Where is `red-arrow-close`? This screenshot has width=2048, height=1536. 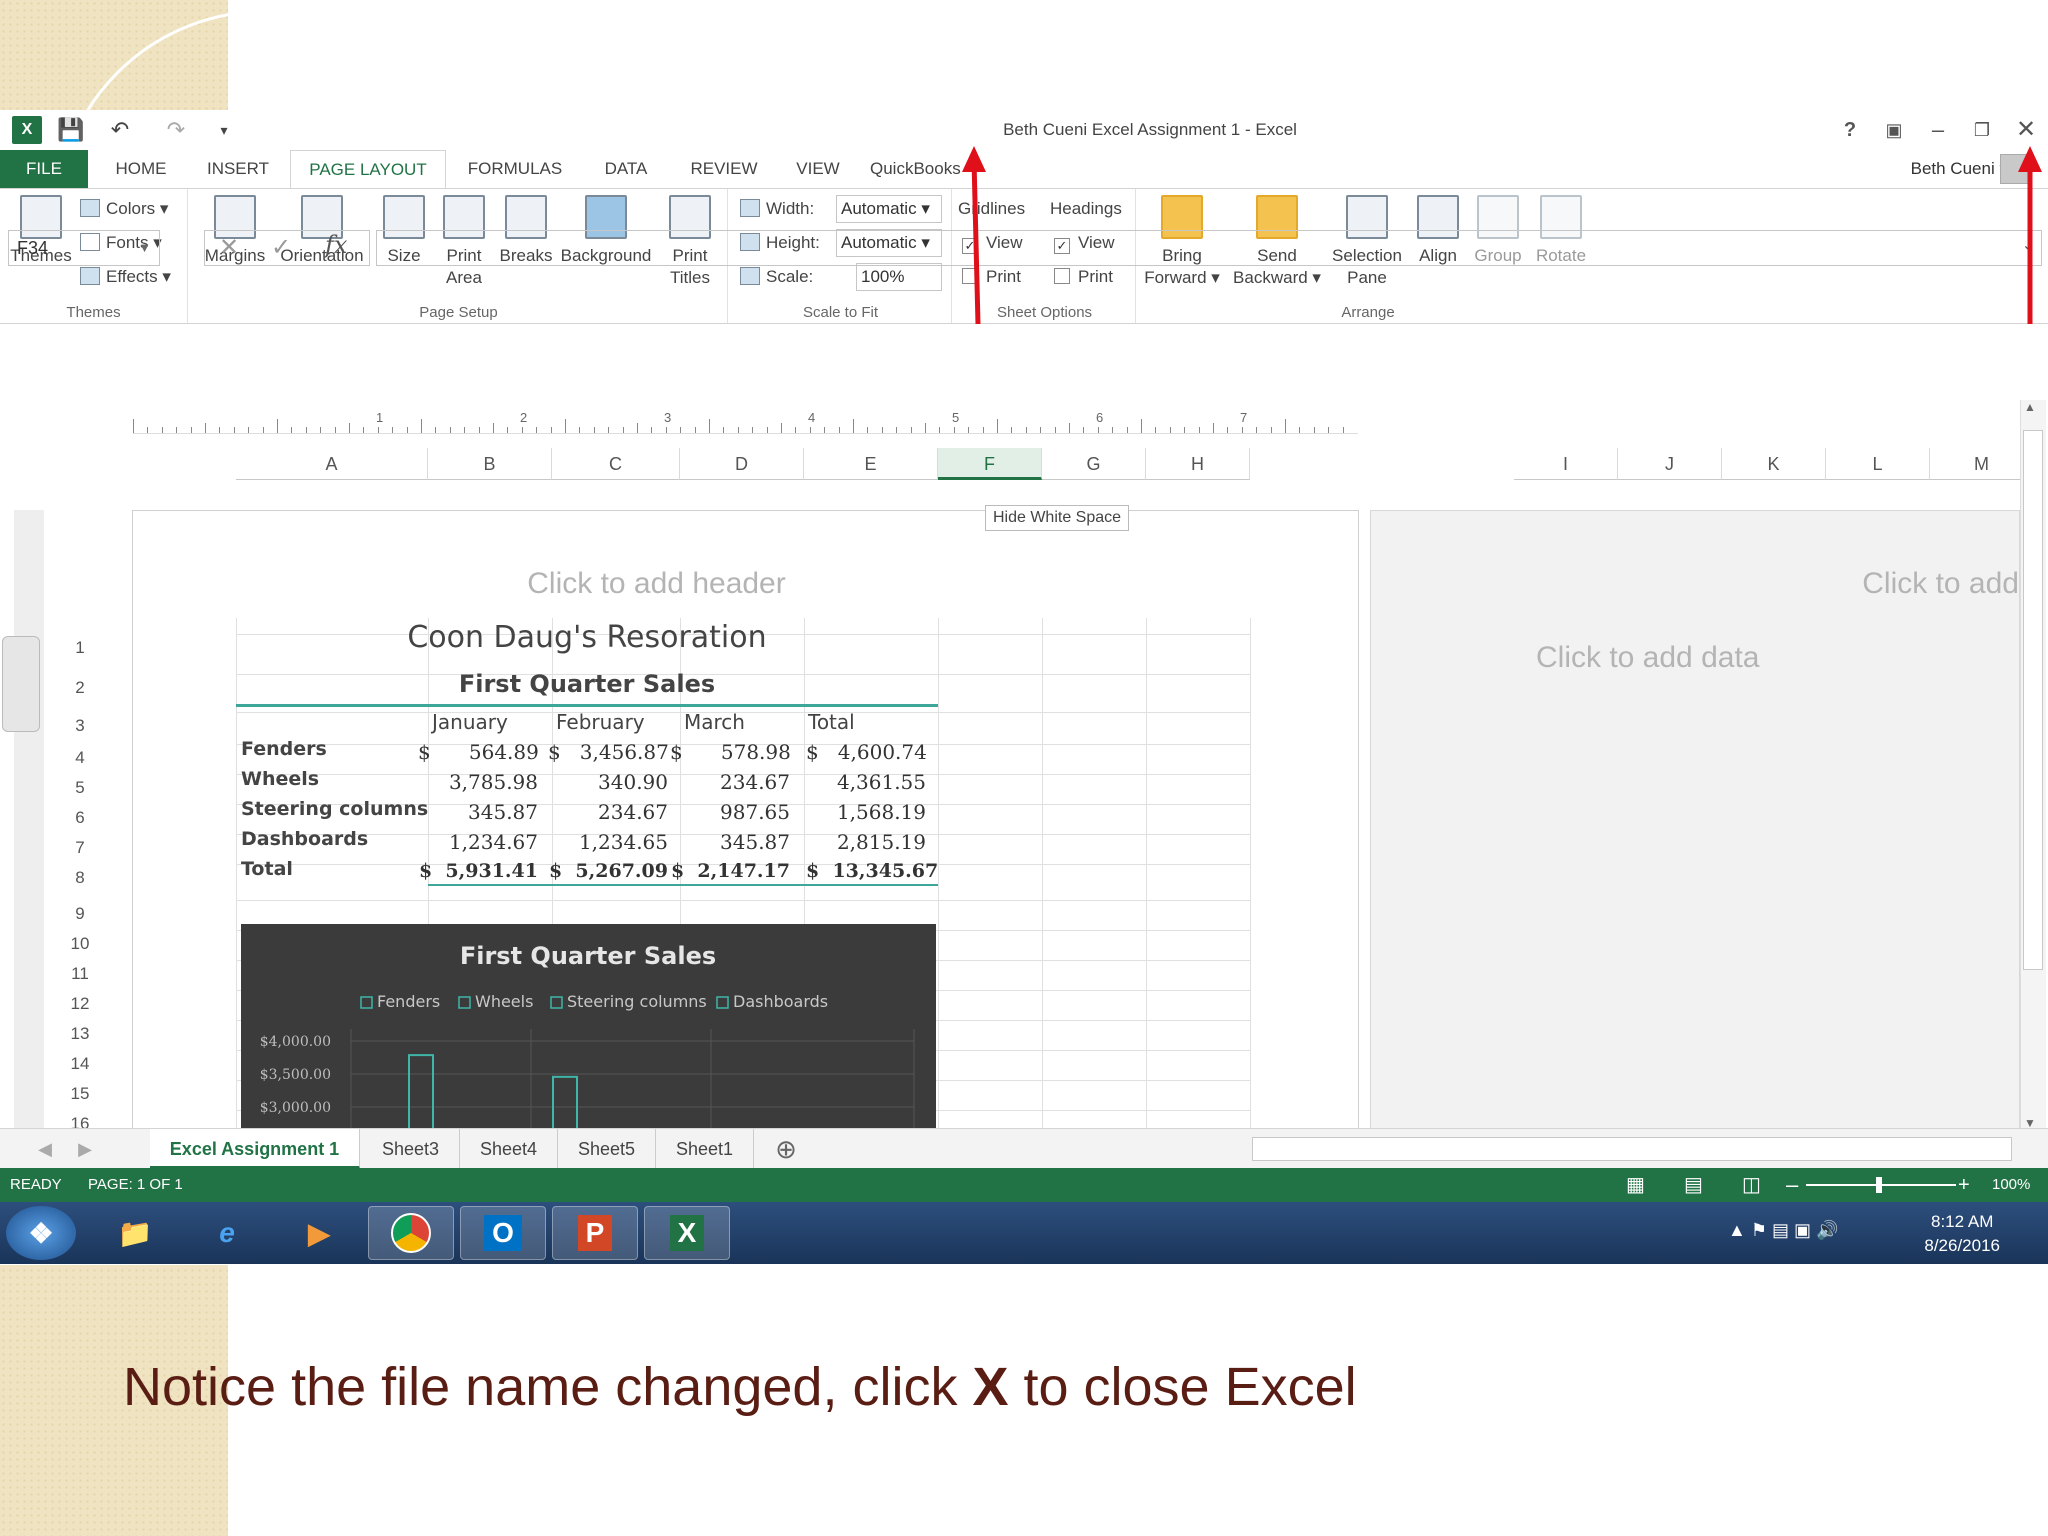
red-arrow-close is located at coordinates (2030, 235).